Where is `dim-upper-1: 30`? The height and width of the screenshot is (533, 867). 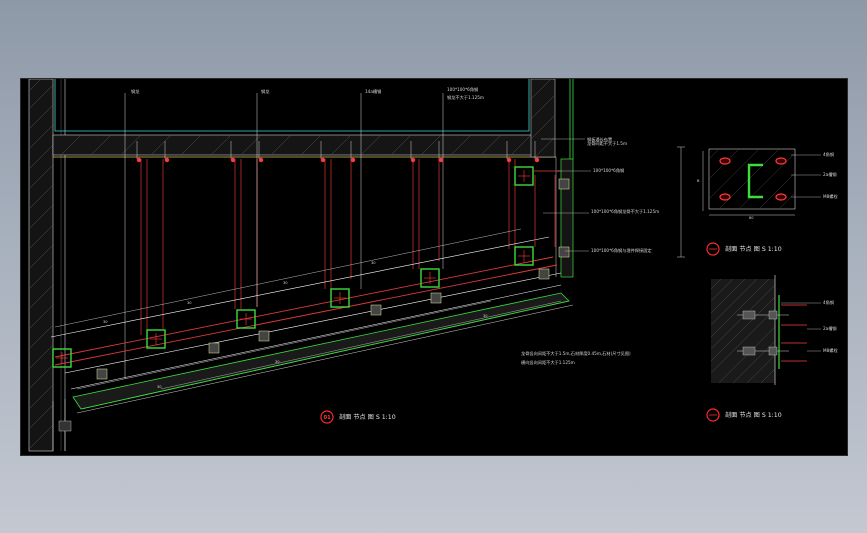
dim-upper-1: 30 is located at coordinates (105, 322).